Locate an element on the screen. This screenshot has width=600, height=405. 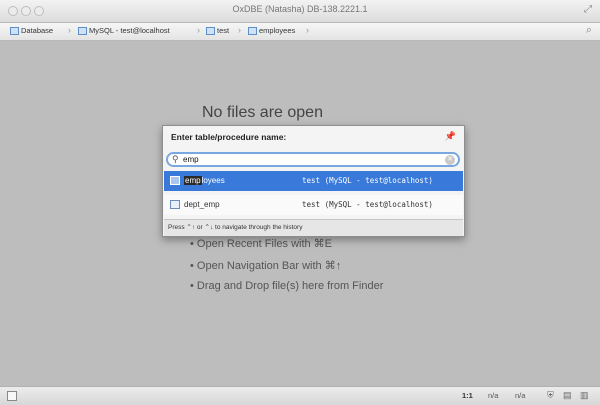
read-only-toggle-icon: ⛨ is located at coordinates (550, 395).